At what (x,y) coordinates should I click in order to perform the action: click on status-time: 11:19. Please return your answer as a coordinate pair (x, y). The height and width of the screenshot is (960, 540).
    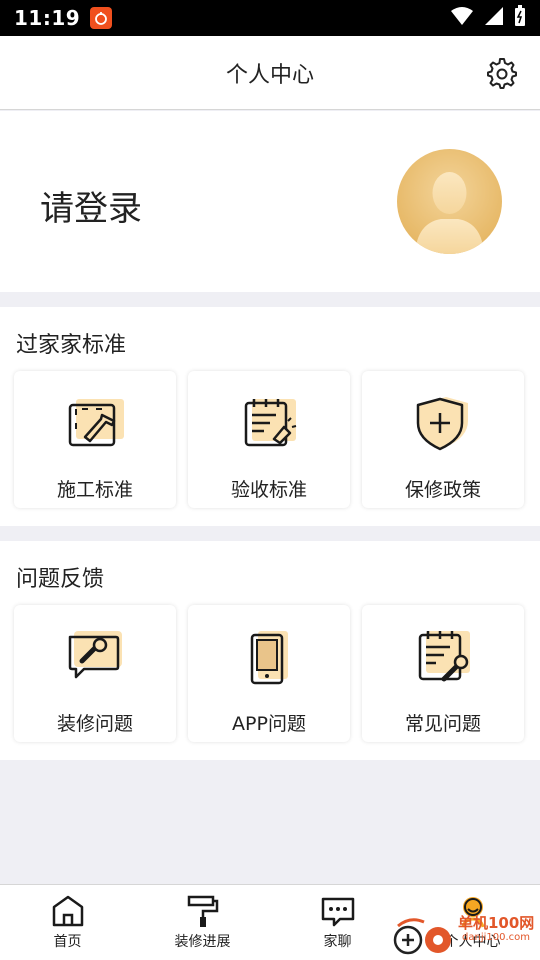
    Looking at the image, I should click on (47, 18).